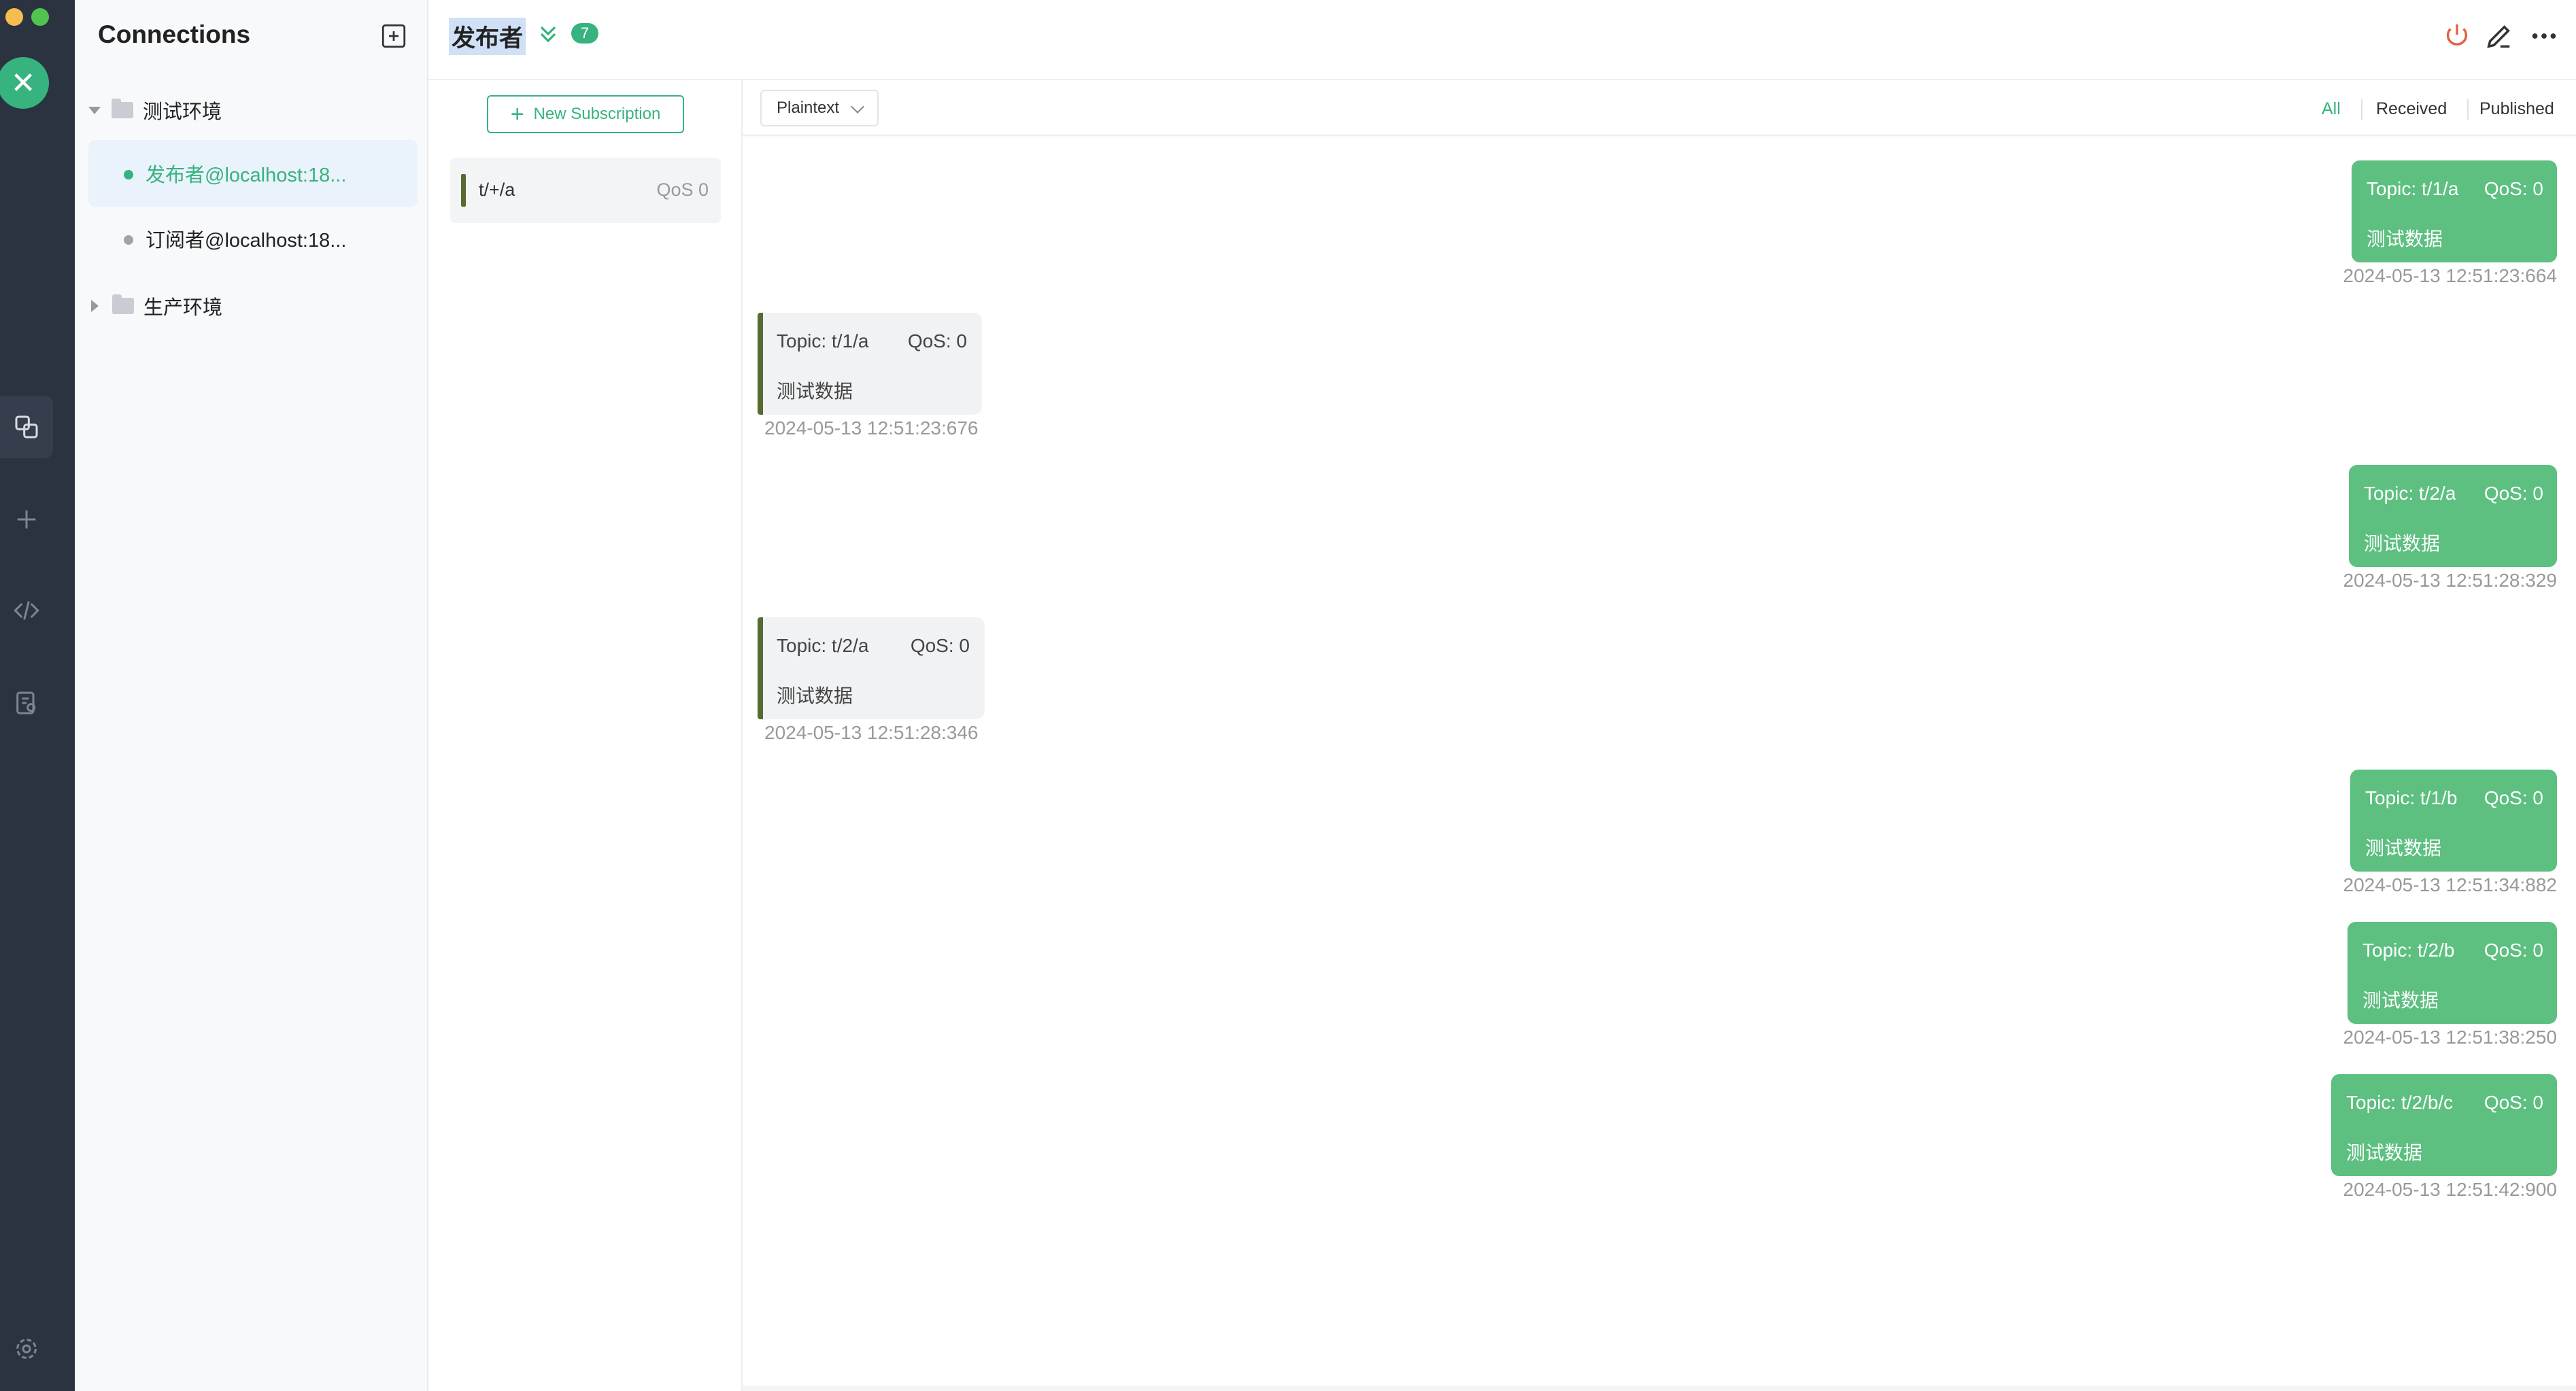  I want to click on disconnected-status-dot, so click(128, 240).